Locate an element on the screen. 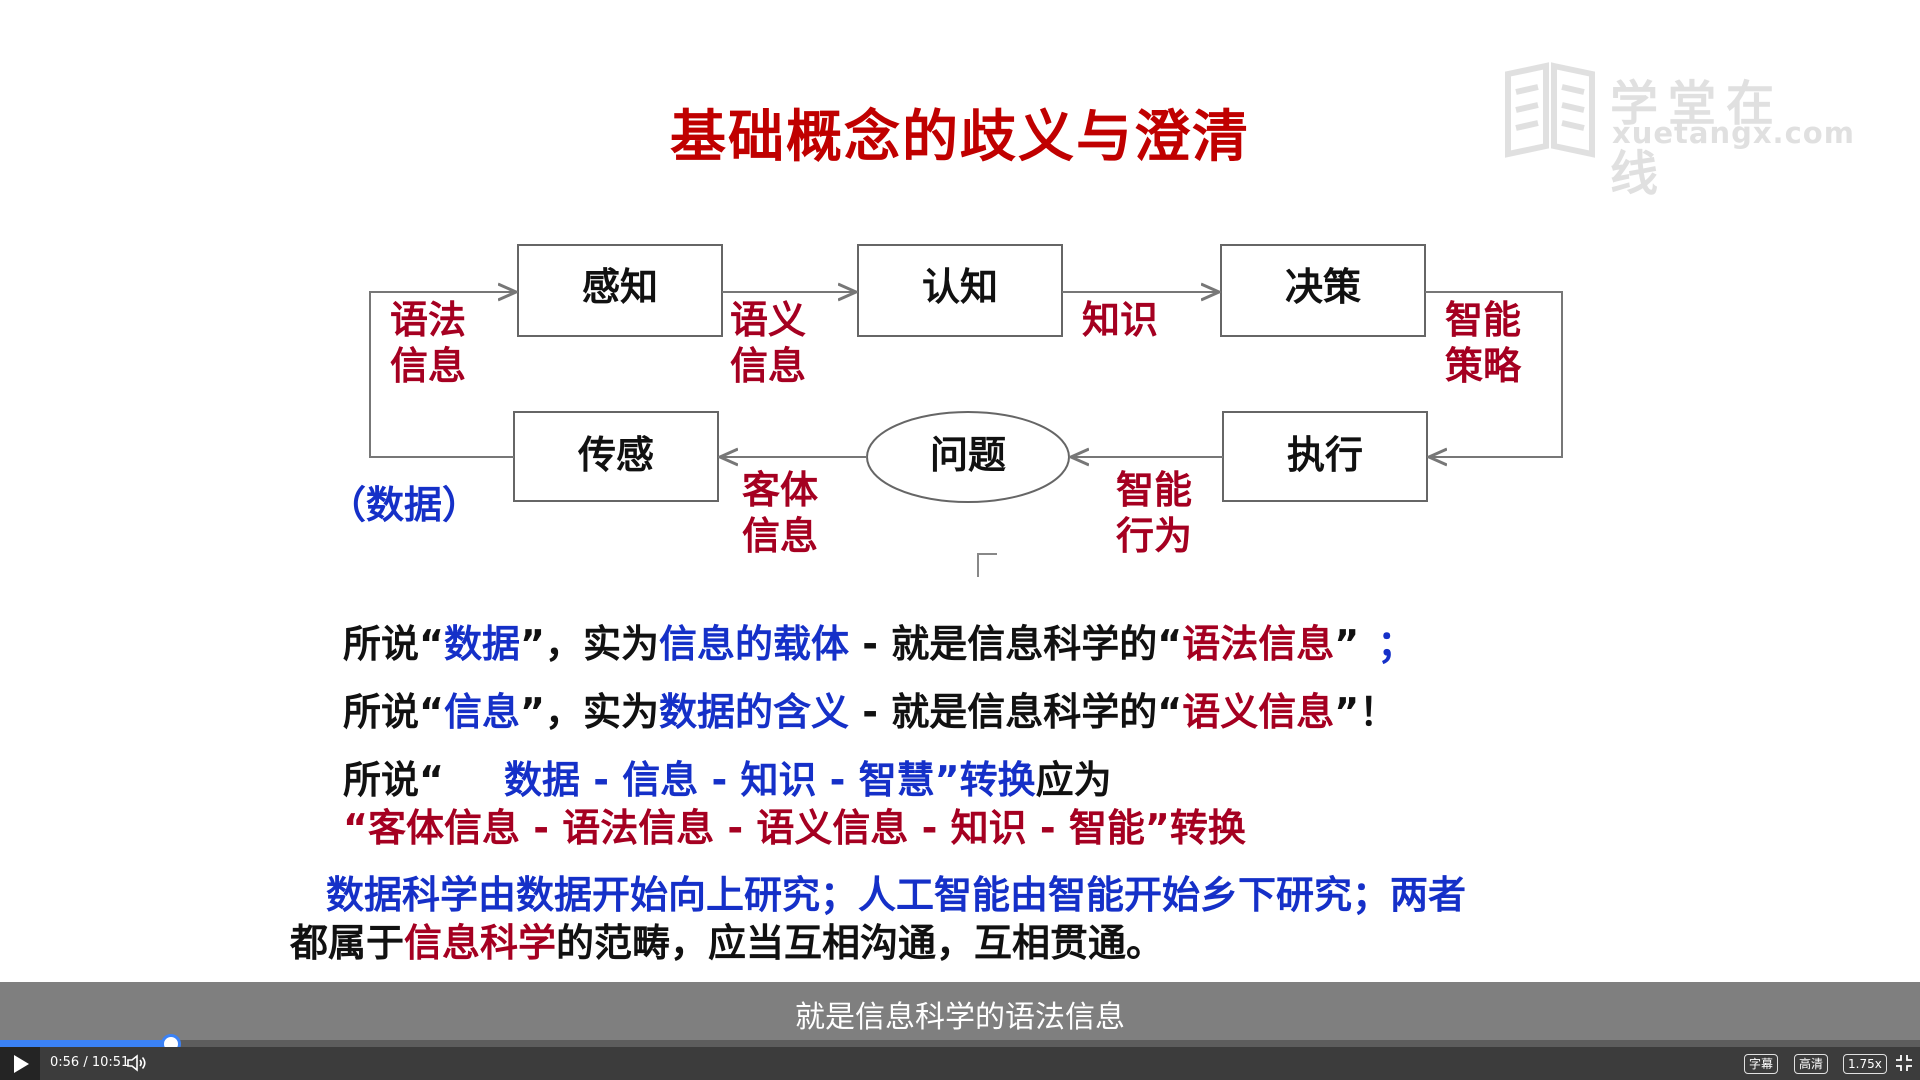 This screenshot has width=1920, height=1080. progress-fill is located at coordinates (85, 1043).